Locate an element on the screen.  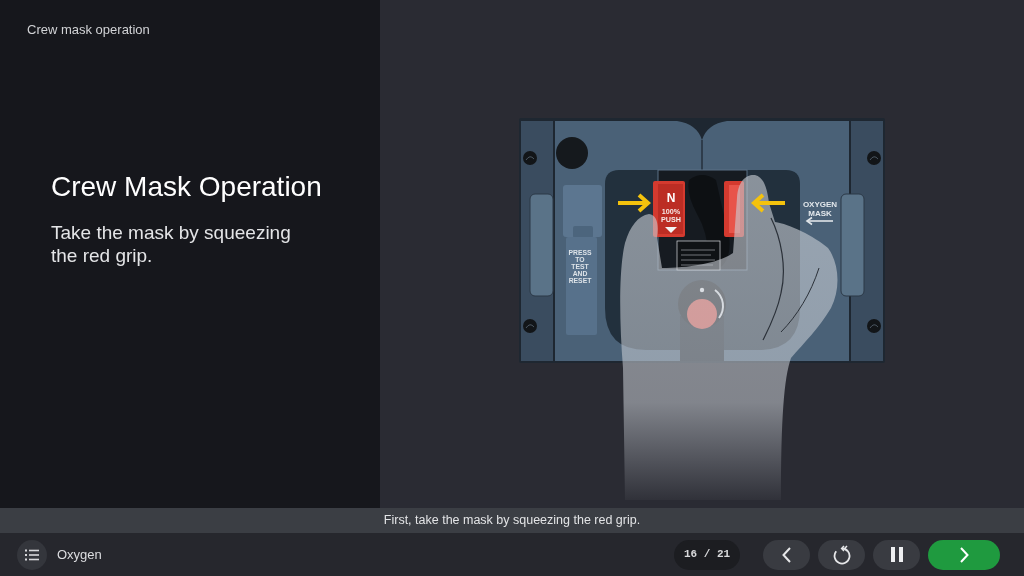
menu-icon is located at coordinates (32, 554).